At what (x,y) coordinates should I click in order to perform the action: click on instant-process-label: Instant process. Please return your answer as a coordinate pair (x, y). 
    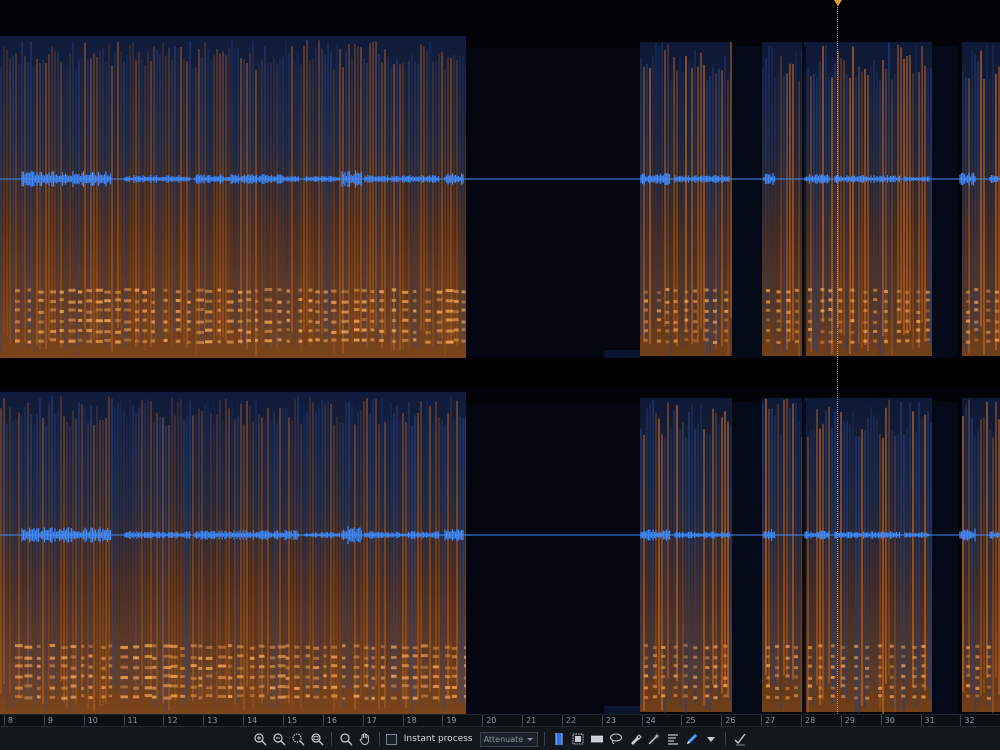
    Looking at the image, I should click on (438, 739).